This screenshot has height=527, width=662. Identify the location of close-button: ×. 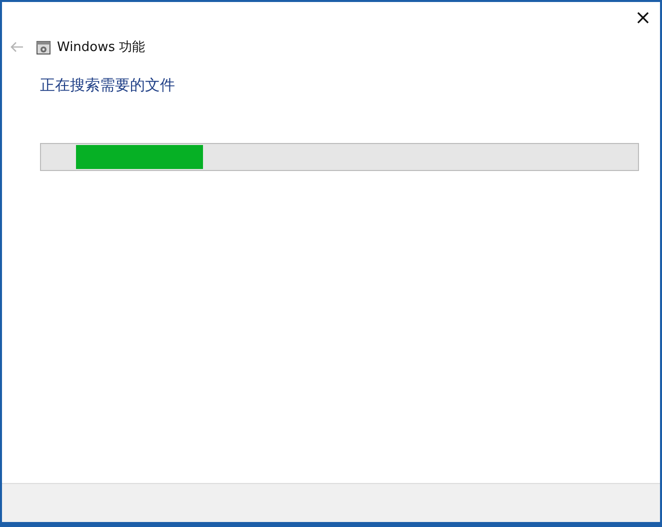
(643, 17).